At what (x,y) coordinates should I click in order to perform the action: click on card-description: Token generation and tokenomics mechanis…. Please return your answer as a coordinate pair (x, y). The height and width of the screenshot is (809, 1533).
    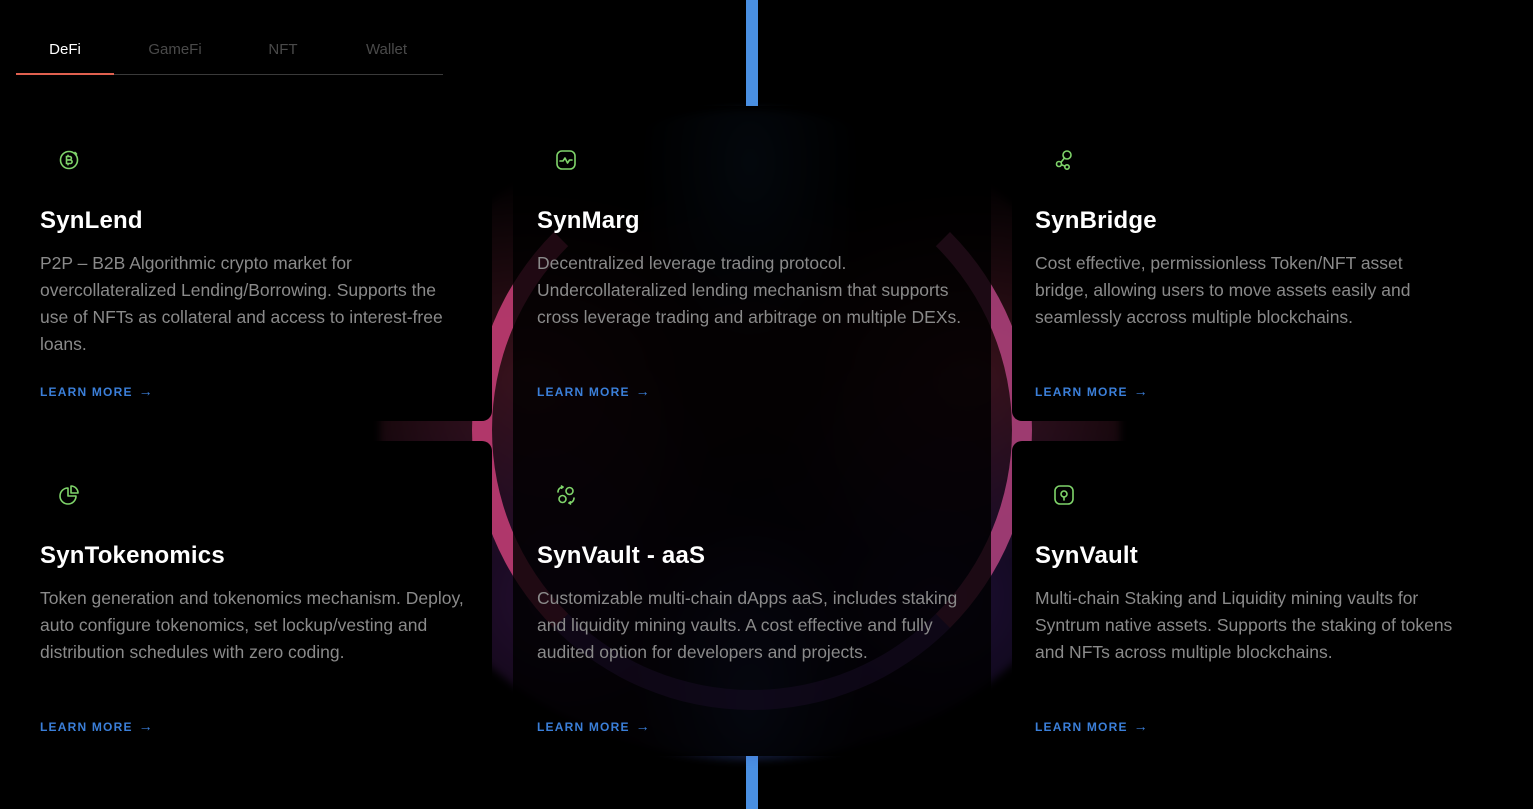
    Looking at the image, I should click on (252, 625).